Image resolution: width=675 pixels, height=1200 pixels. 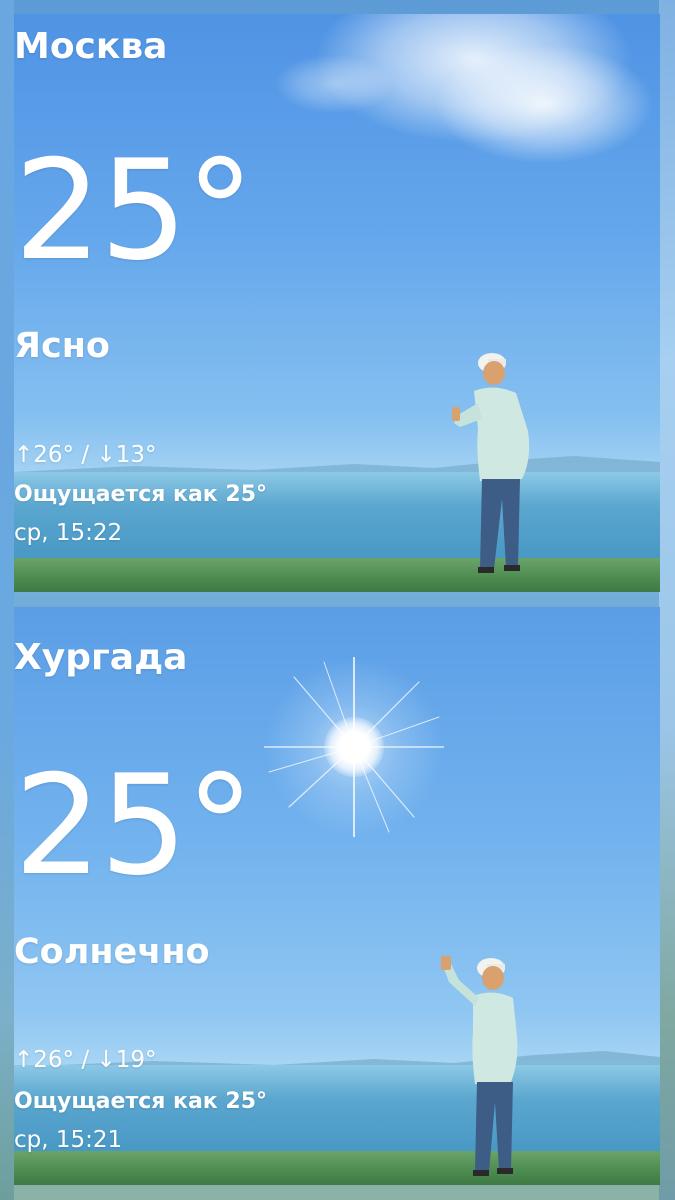 I want to click on weather-condition: Солнечно, so click(x=112, y=952).